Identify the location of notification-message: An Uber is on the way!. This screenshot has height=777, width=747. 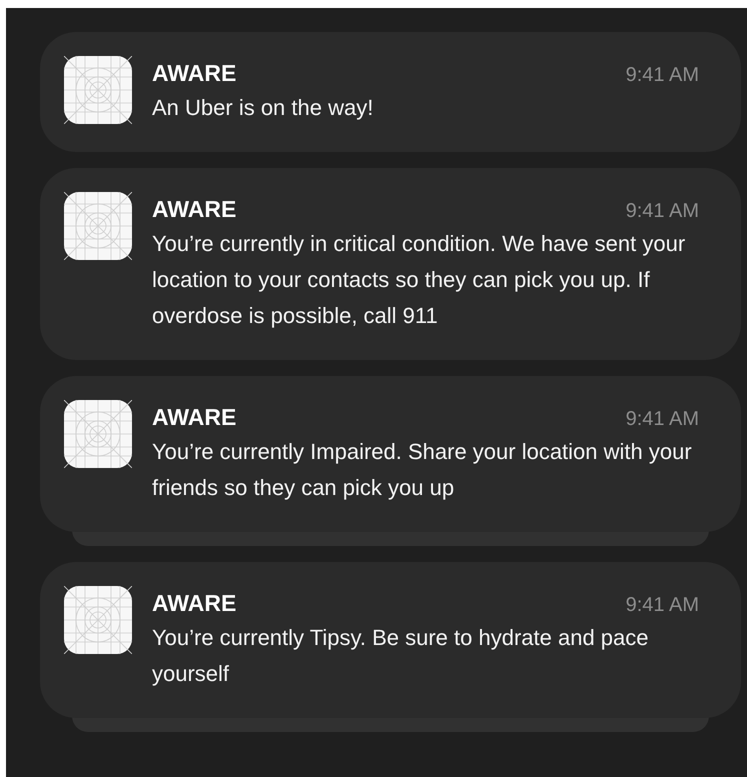
(263, 108).